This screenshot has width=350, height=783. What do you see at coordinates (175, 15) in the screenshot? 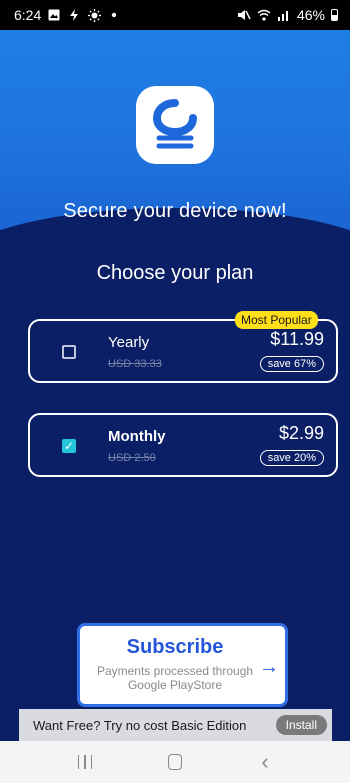
I see `status-bar: 6:24 46%` at bounding box center [175, 15].